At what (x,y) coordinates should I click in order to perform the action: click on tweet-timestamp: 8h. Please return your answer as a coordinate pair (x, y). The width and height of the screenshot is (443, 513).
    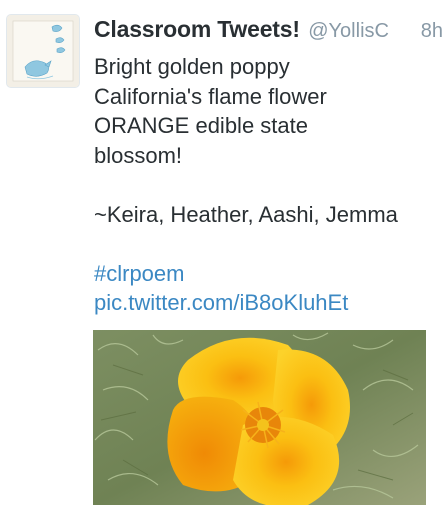
    Looking at the image, I should click on (429, 33).